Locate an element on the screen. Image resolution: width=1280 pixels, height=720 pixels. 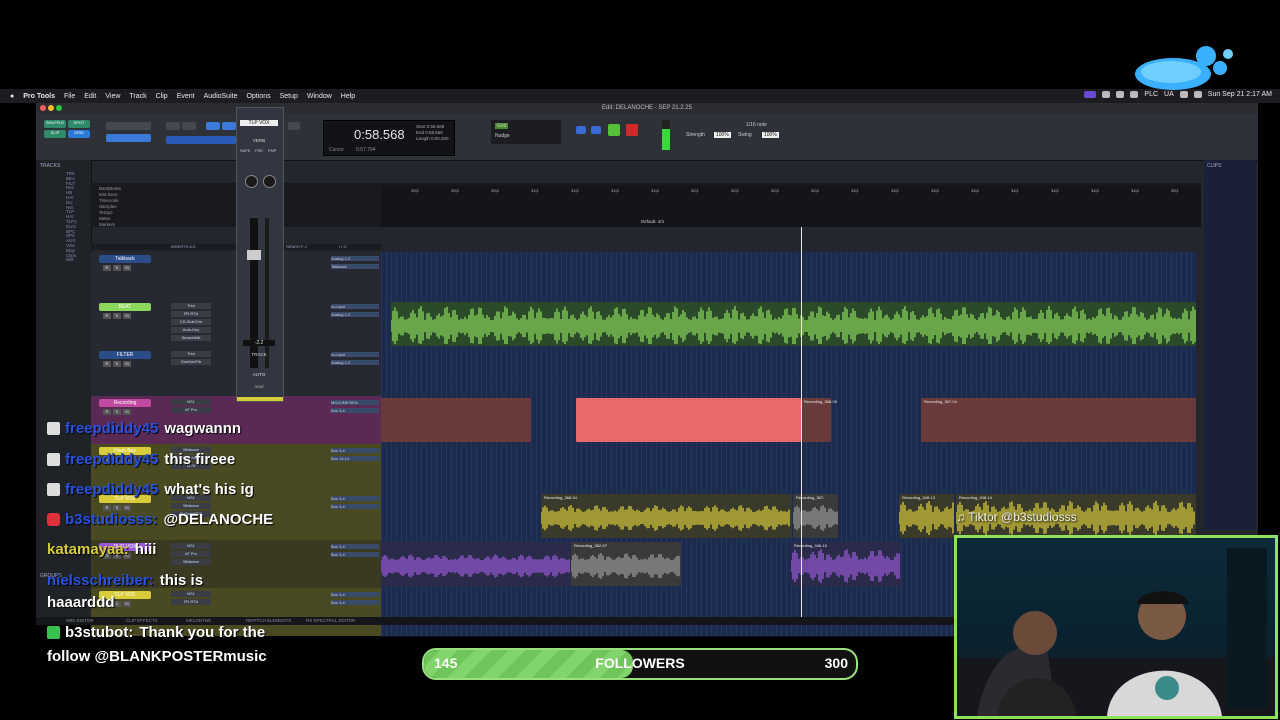
menu-window: Window is located at coordinates (319, 96).